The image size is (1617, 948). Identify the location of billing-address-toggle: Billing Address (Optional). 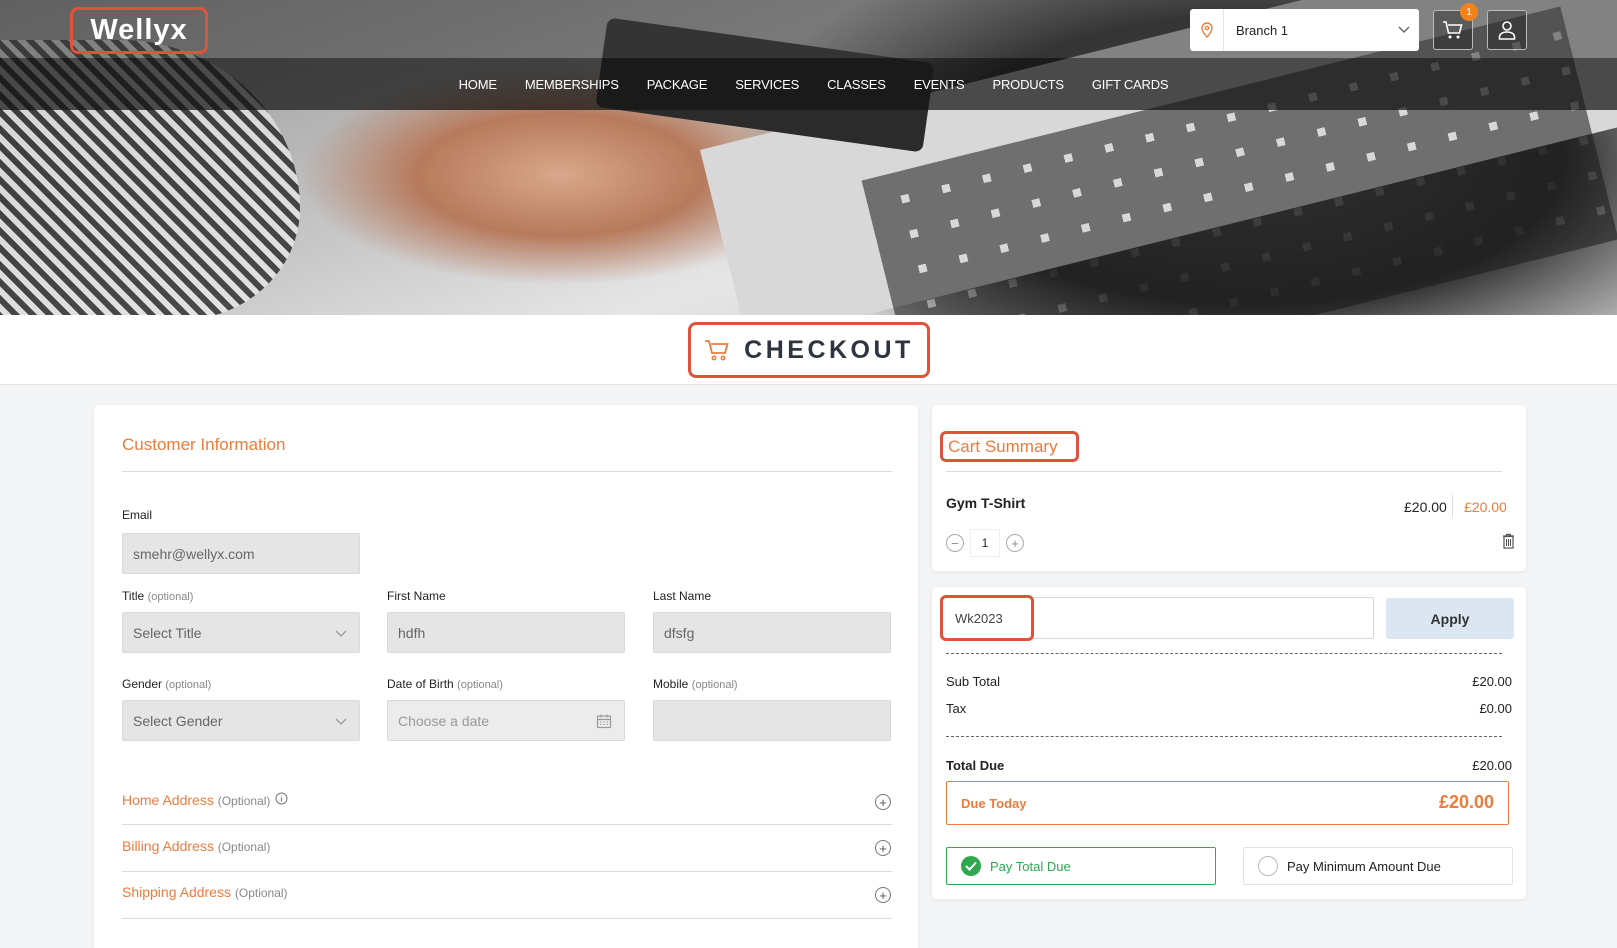
(196, 846).